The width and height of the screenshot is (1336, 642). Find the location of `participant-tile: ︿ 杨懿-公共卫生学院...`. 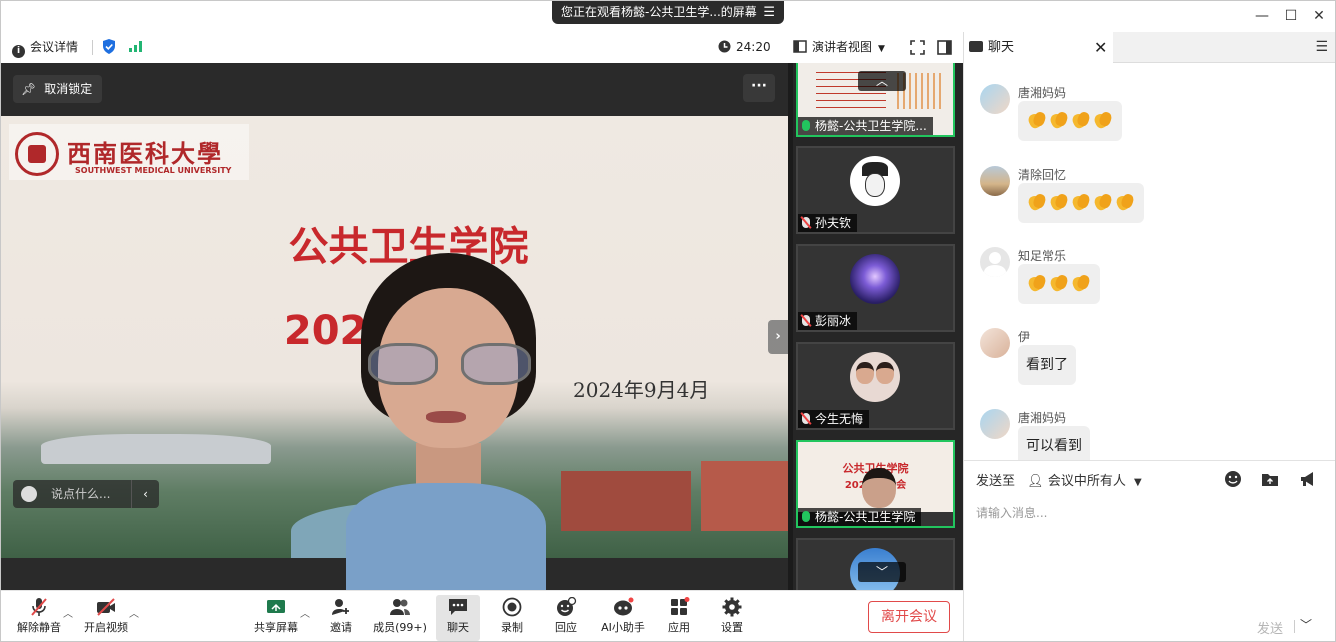

participant-tile: ︿ 杨懿-公共卫生学院... is located at coordinates (875, 100).